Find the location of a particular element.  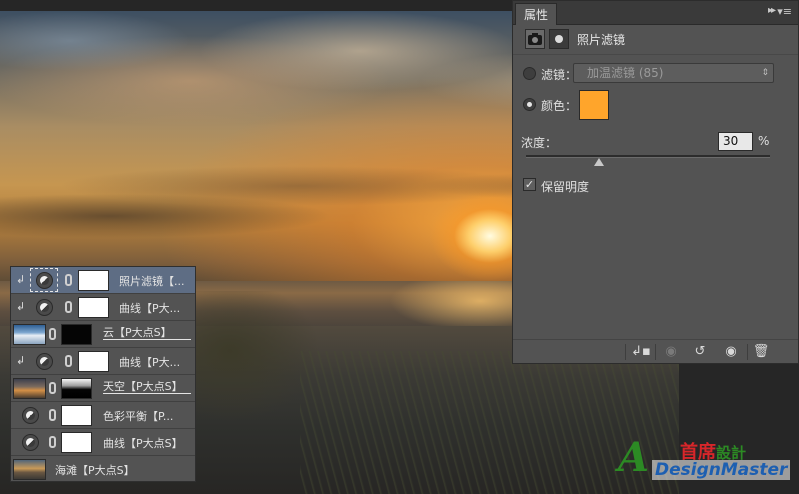

tab-properties: 属性 is located at coordinates (536, 14).